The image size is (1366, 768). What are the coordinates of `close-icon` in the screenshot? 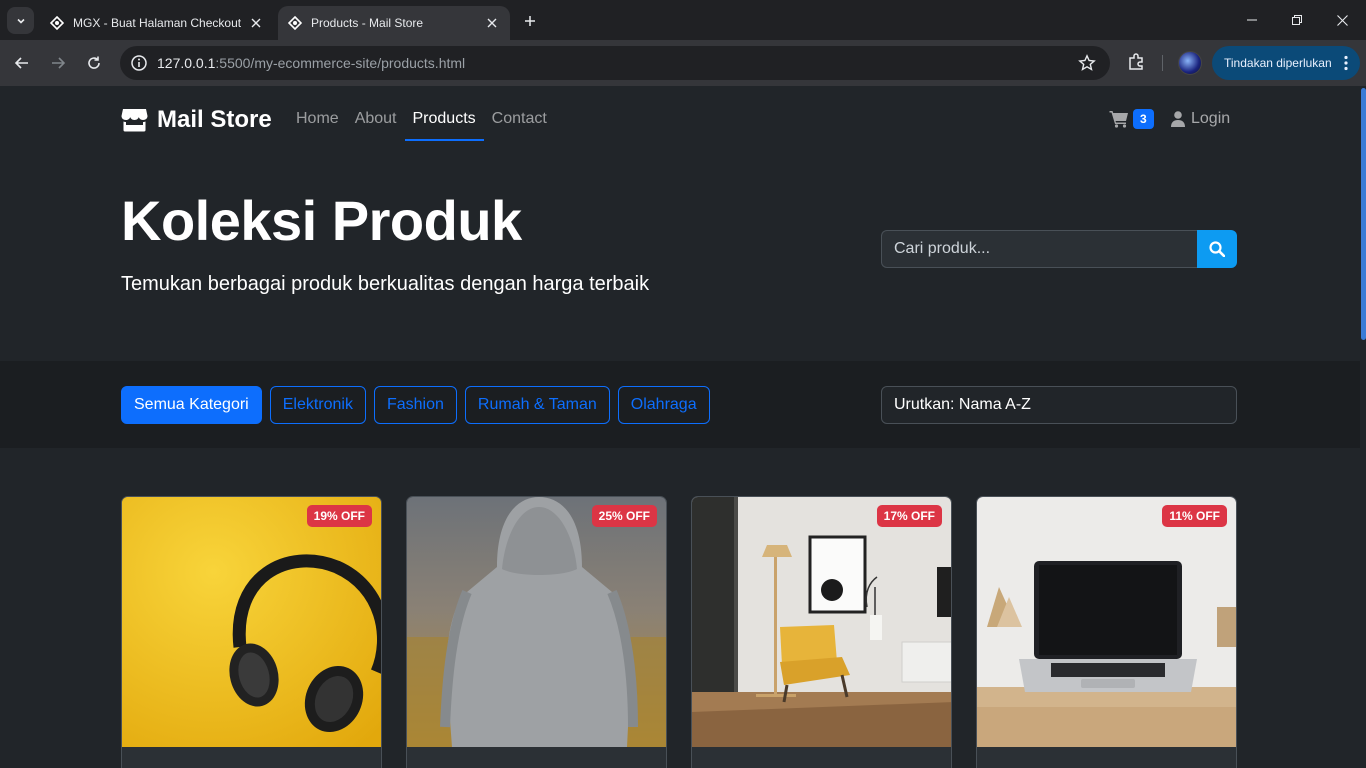 It's located at (1342, 20).